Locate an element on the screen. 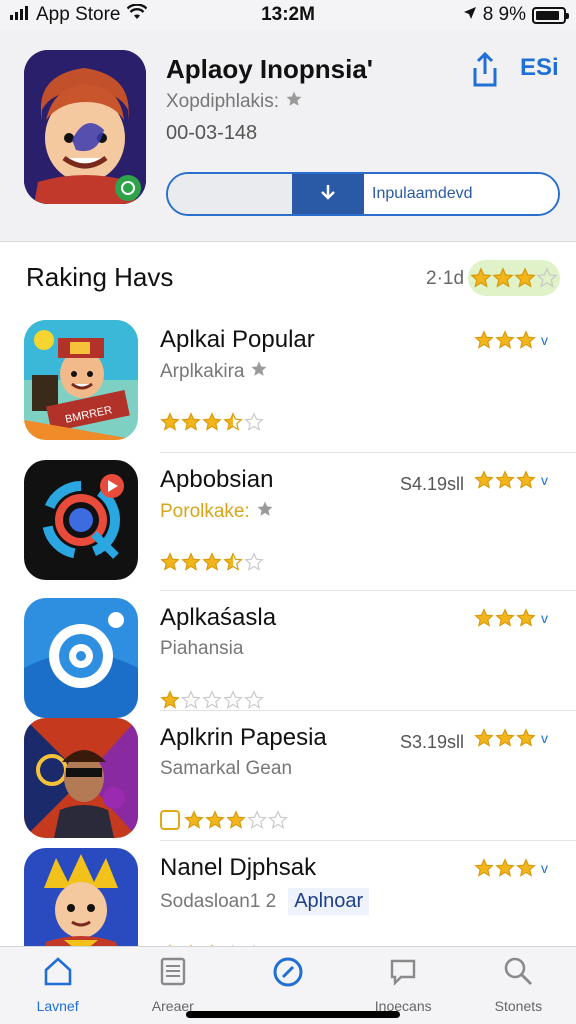 This screenshot has height=1024, width=576. app-icon: BMRRER is located at coordinates (81, 380).